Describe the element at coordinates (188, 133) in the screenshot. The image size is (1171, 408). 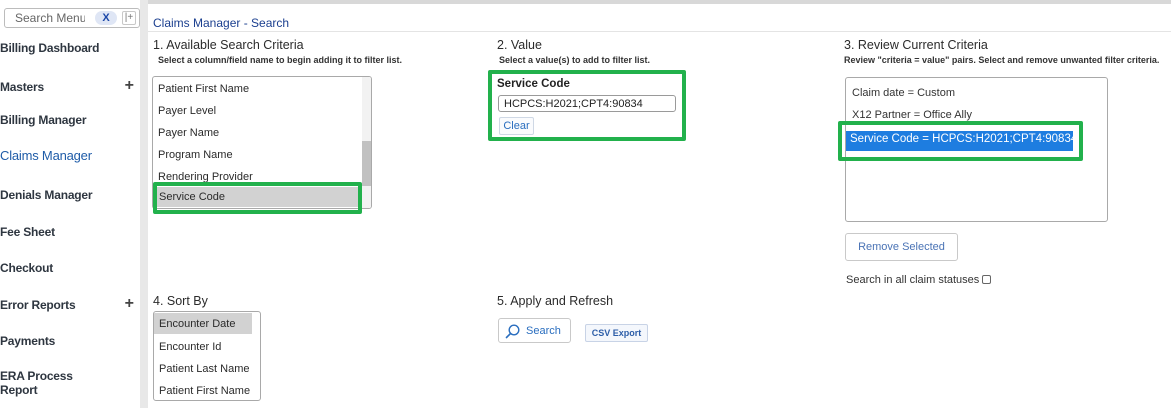
I see `list-item: Payer Name` at that location.